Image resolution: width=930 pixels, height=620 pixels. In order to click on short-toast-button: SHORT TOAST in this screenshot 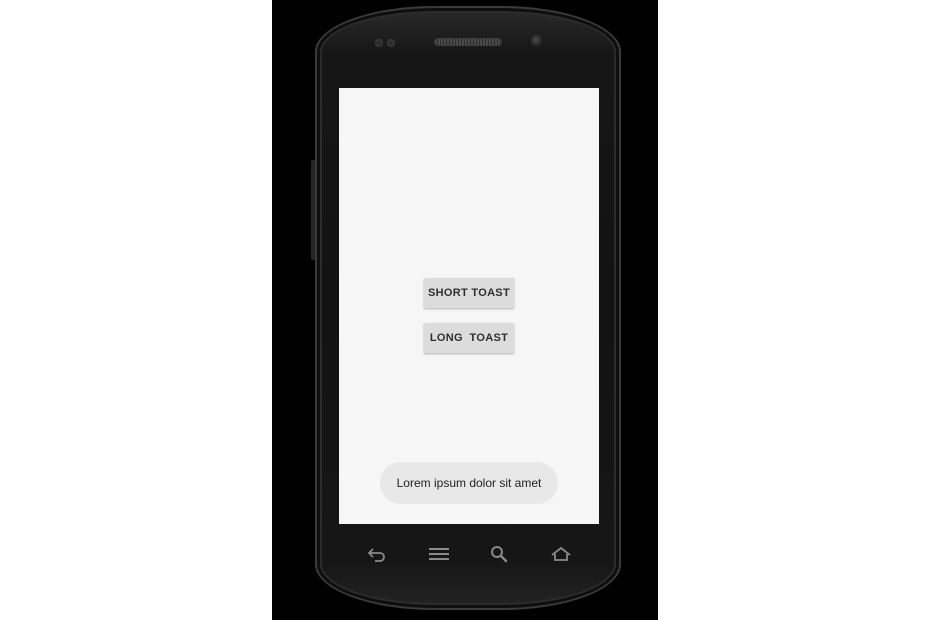, I will do `click(469, 293)`.